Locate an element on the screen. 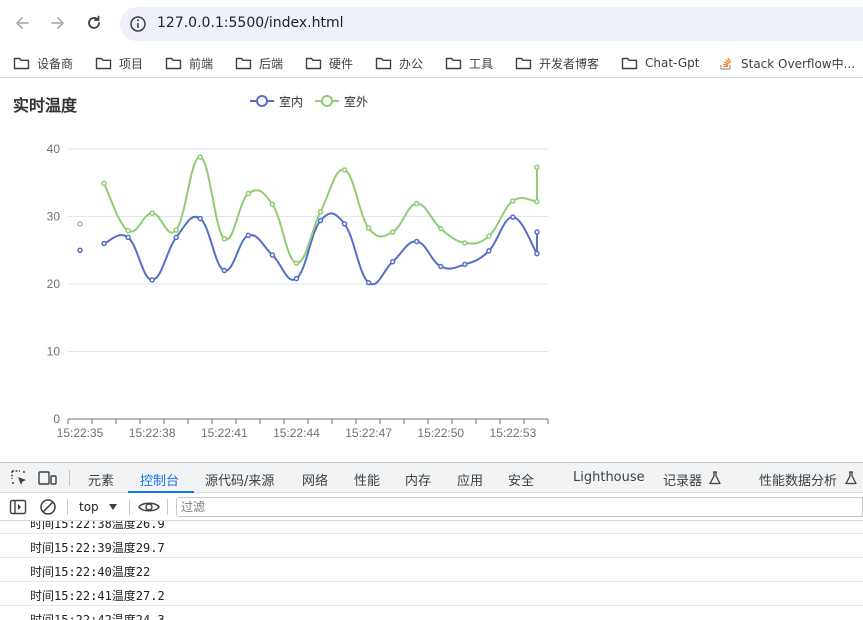 Image resolution: width=863 pixels, height=620 pixels. bookmark-folder: 设备商 is located at coordinates (43, 63).